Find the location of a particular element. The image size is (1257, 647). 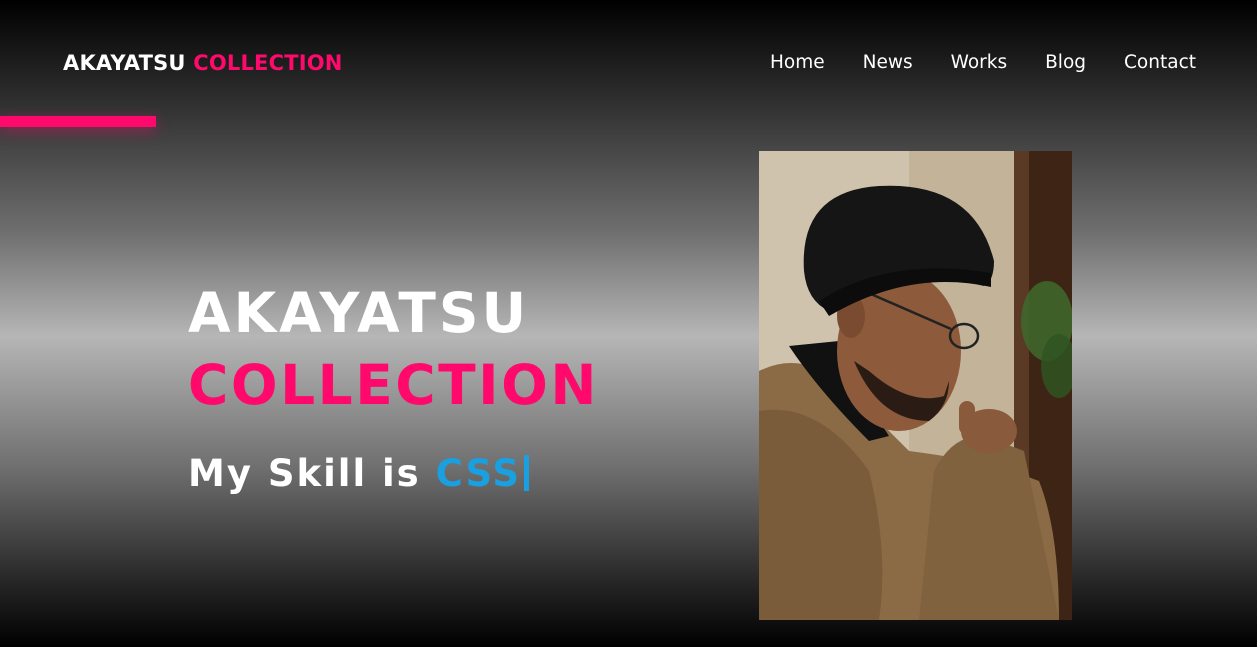

hero-title-accent: COLLECTION is located at coordinates (393, 385).